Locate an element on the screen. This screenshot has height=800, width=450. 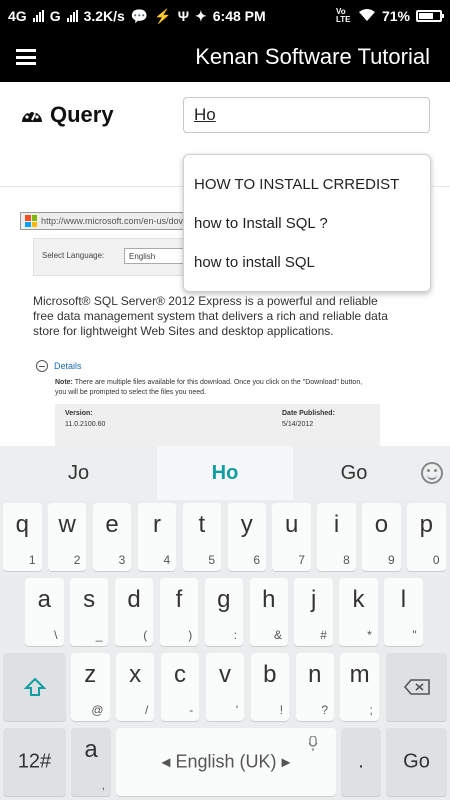
key-alt-label: - is located at coordinates (191, 710).